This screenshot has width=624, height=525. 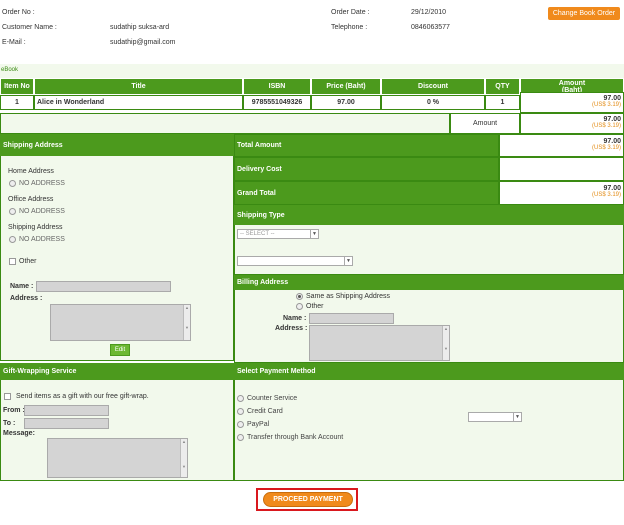 I want to click on total-amount-usd: (US$ 3.19), so click(x=606, y=148).